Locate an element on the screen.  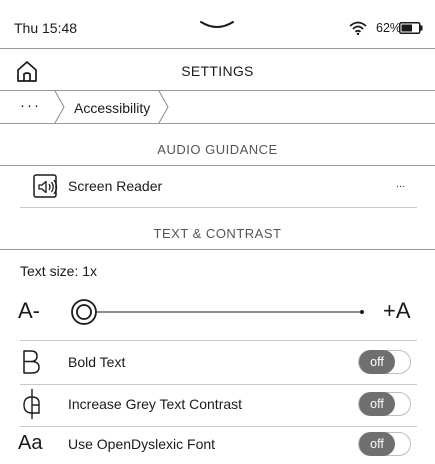
bold-text-icon is located at coordinates (31, 362).